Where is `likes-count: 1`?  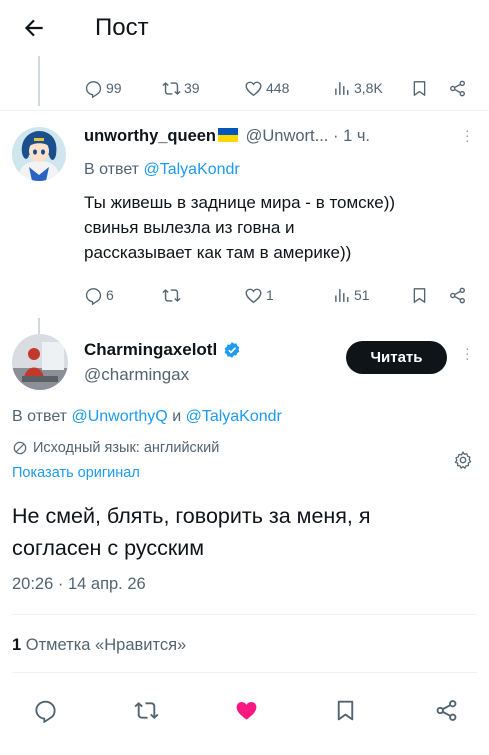 likes-count: 1 is located at coordinates (17, 645).